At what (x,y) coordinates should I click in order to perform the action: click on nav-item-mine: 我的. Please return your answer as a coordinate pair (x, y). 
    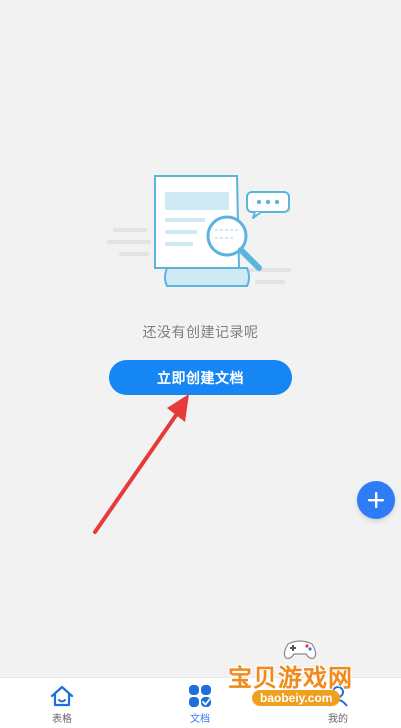
    Looking at the image, I should click on (338, 706).